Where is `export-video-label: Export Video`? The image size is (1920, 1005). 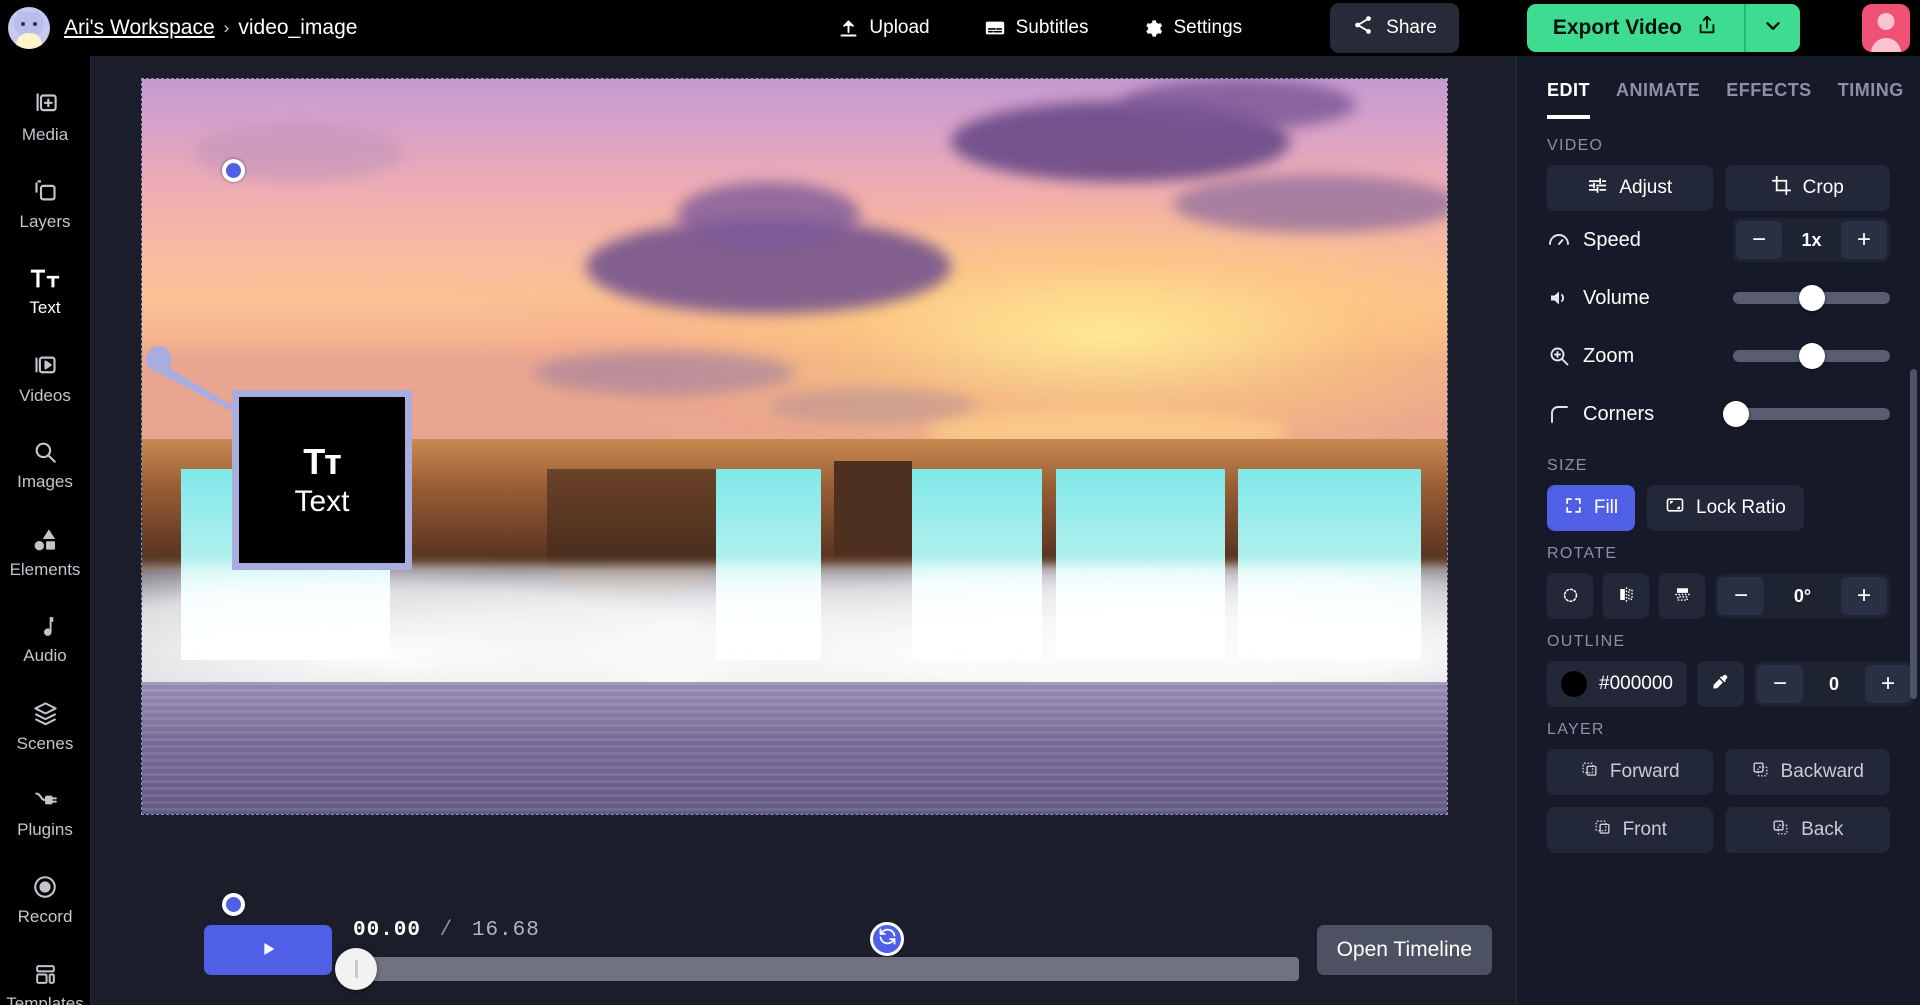
export-video-label: Export Video is located at coordinates (1617, 27).